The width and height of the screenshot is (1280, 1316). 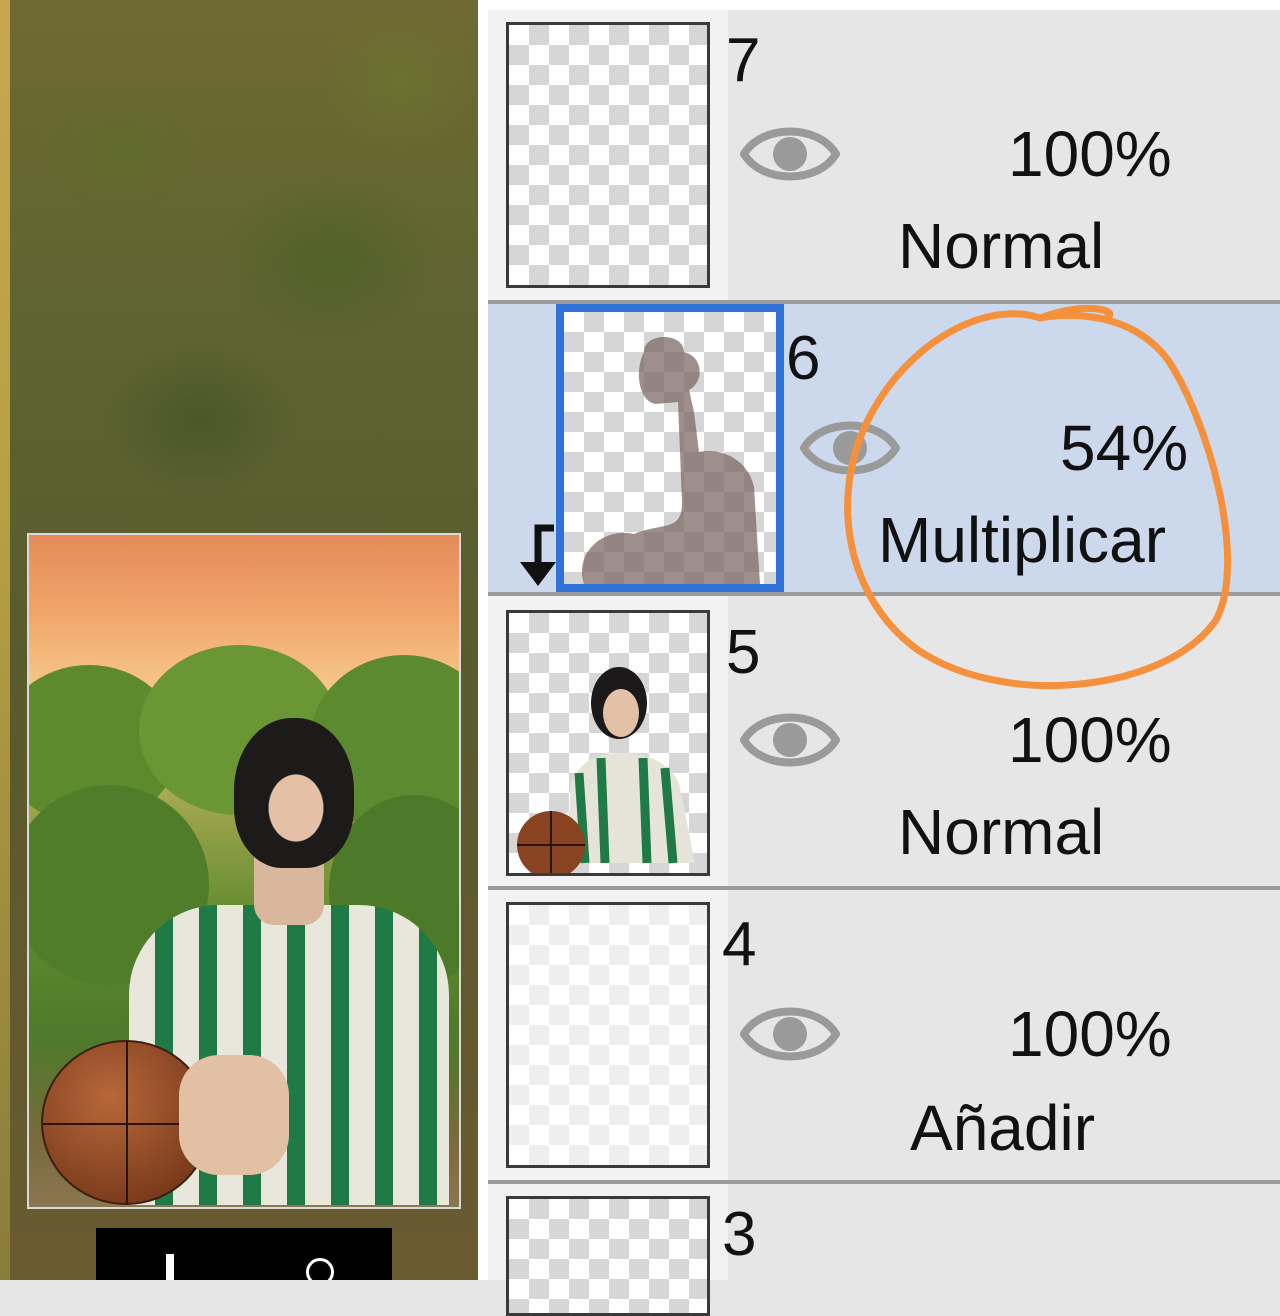 What do you see at coordinates (234, 1115) in the screenshot?
I see `person-hands` at bounding box center [234, 1115].